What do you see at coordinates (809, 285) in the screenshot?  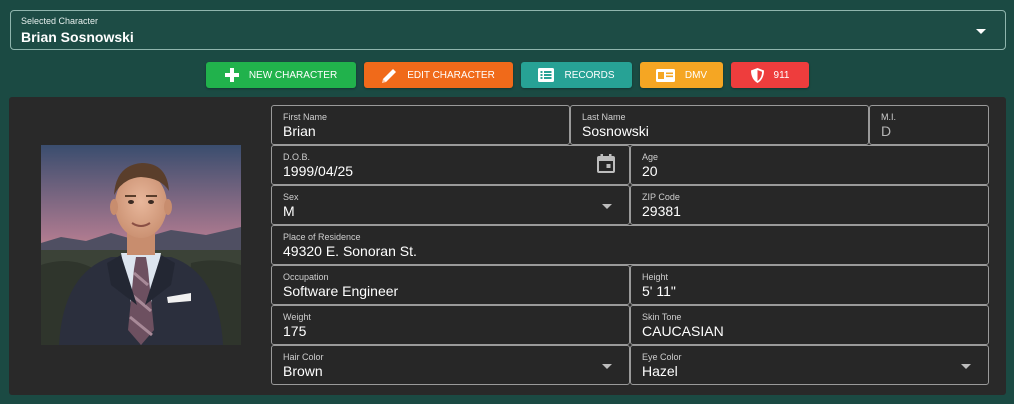 I see `height-field: Height 5' 11"` at bounding box center [809, 285].